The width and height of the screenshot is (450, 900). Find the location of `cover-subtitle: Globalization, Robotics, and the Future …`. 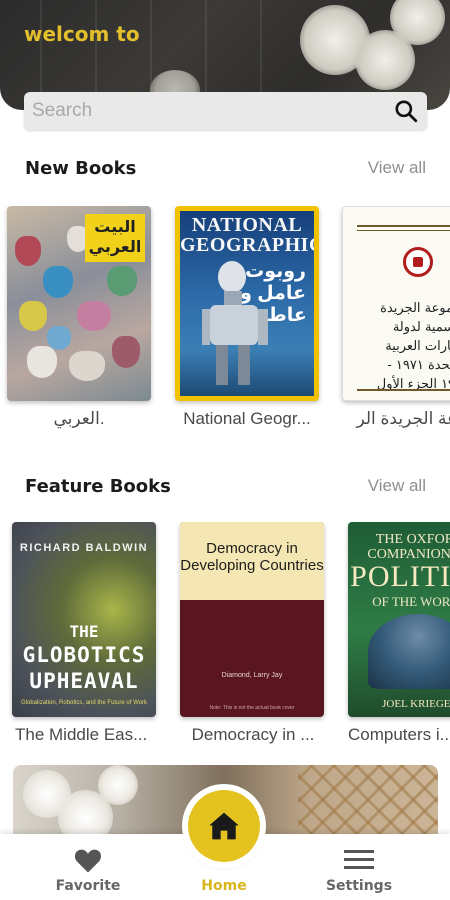

cover-subtitle: Globalization, Robotics, and the Future … is located at coordinates (84, 703).